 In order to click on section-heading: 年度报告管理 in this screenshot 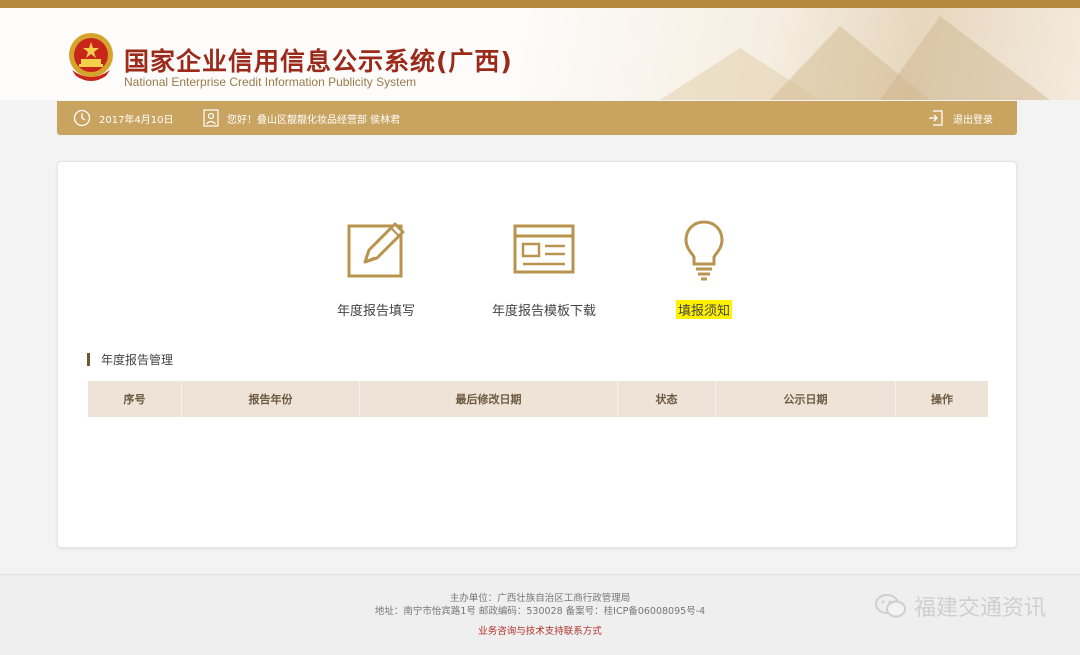, I will do `click(130, 359)`.